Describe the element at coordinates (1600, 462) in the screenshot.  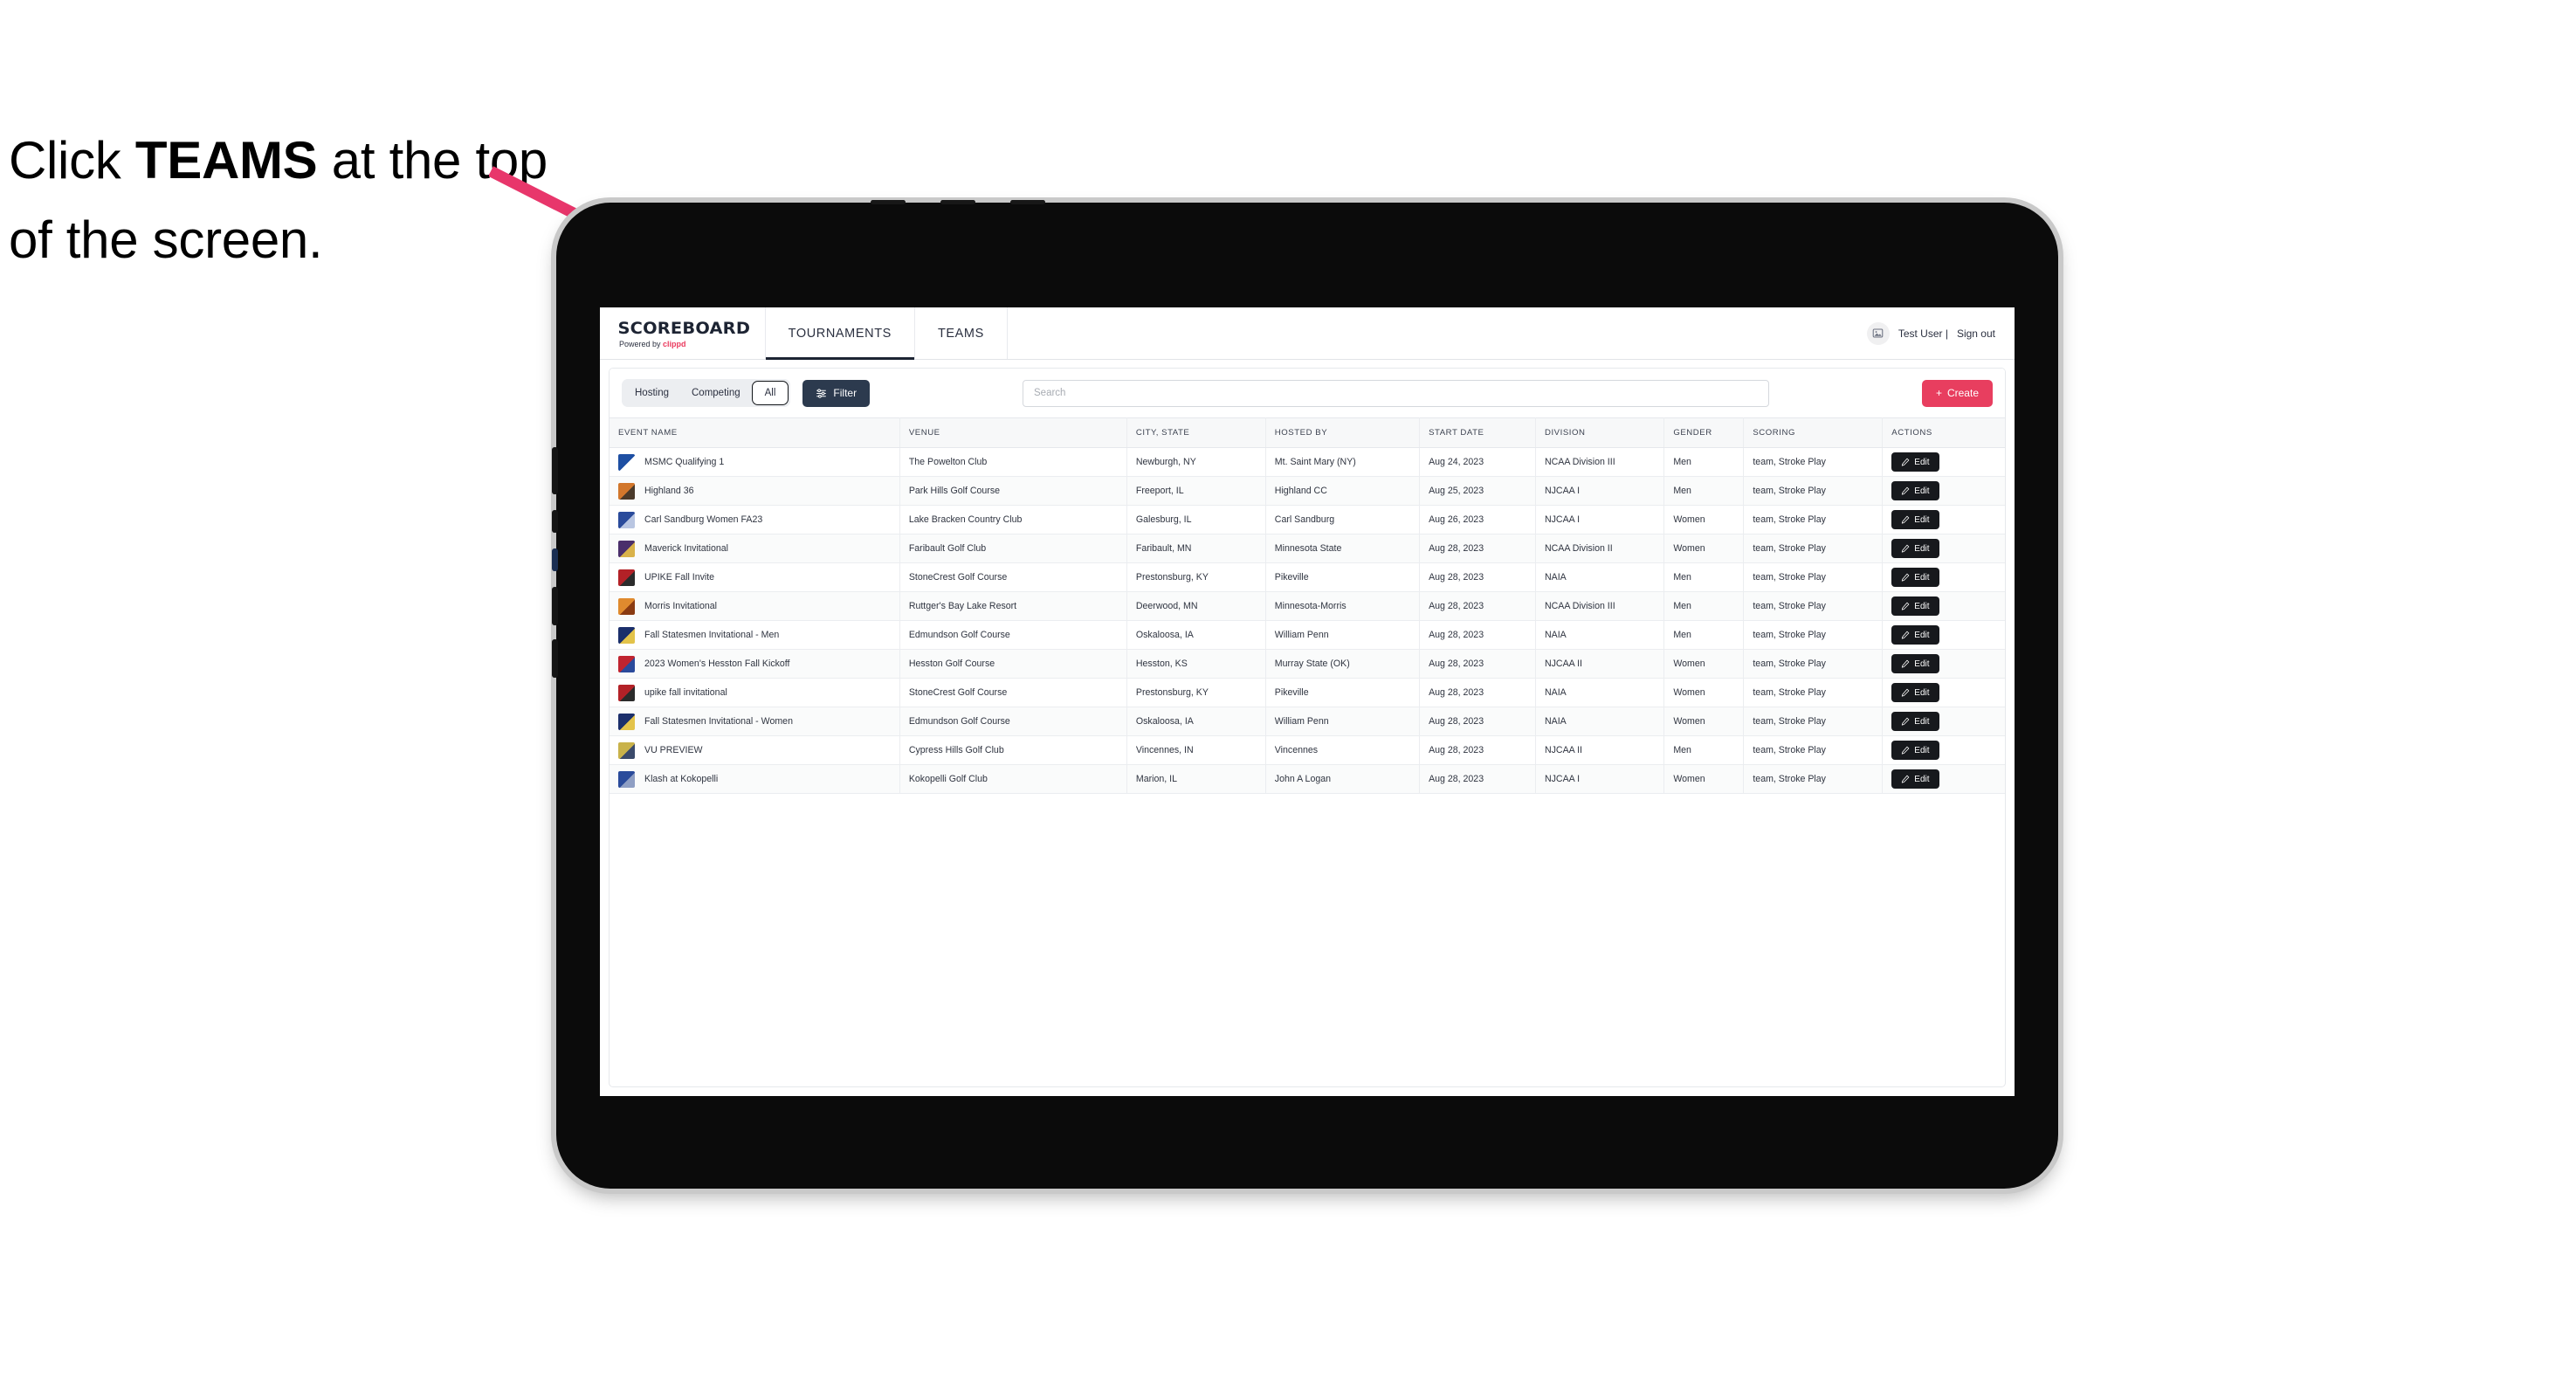
I see `cell-division: NCAA Division III` at that location.